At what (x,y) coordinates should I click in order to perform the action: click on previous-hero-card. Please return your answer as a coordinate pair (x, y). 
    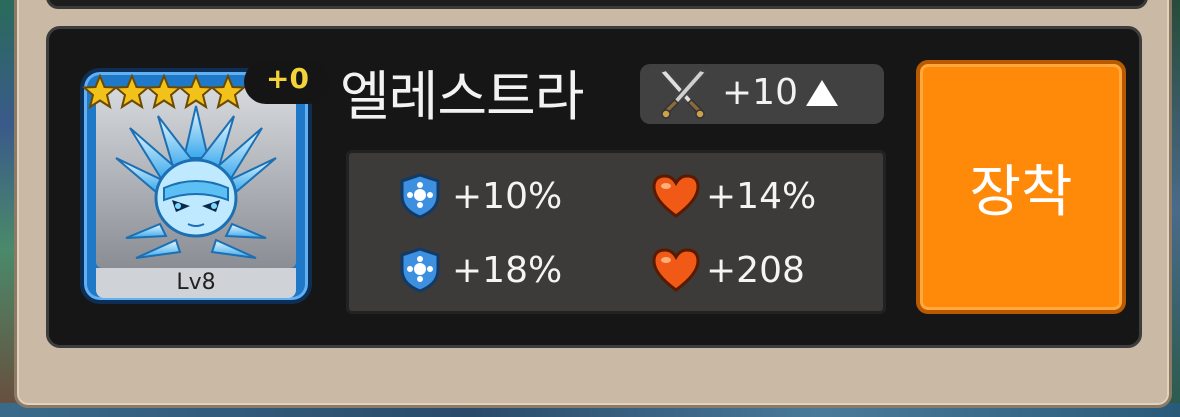
    Looking at the image, I should click on (597, 4).